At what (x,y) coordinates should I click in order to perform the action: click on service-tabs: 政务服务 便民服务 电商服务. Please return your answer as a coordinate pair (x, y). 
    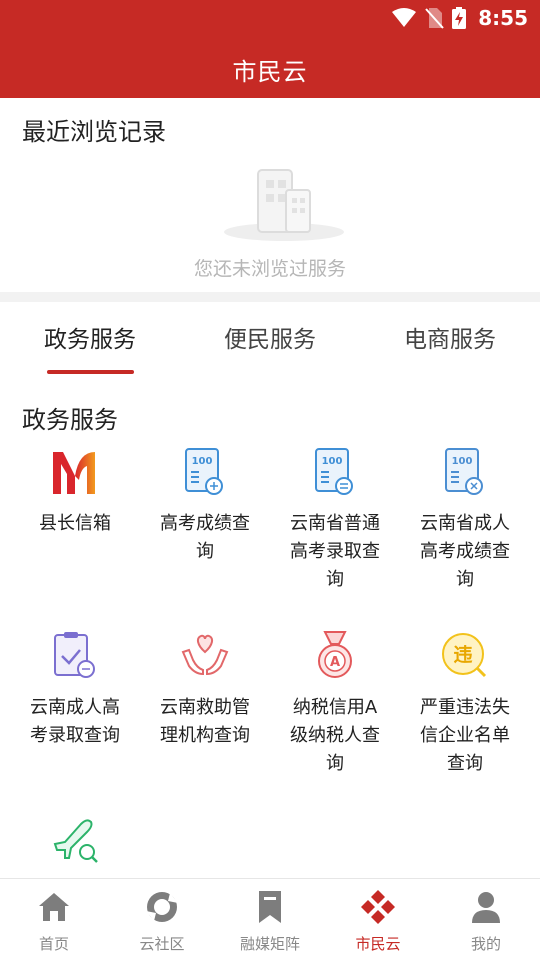
    Looking at the image, I should click on (270, 340).